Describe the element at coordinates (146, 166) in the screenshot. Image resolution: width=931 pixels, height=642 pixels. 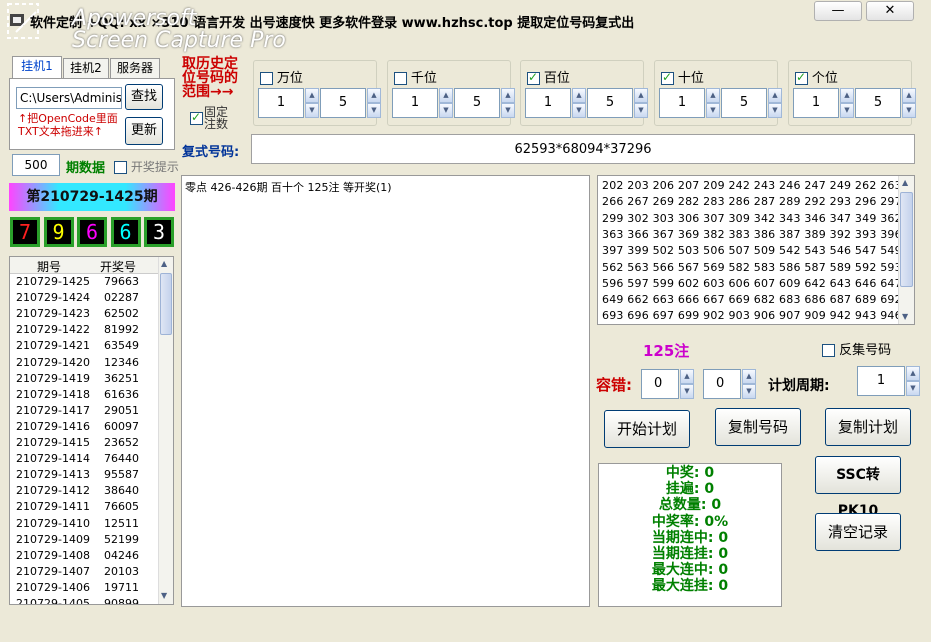
I see `open-hint-checkbox: 开奖提示` at that location.